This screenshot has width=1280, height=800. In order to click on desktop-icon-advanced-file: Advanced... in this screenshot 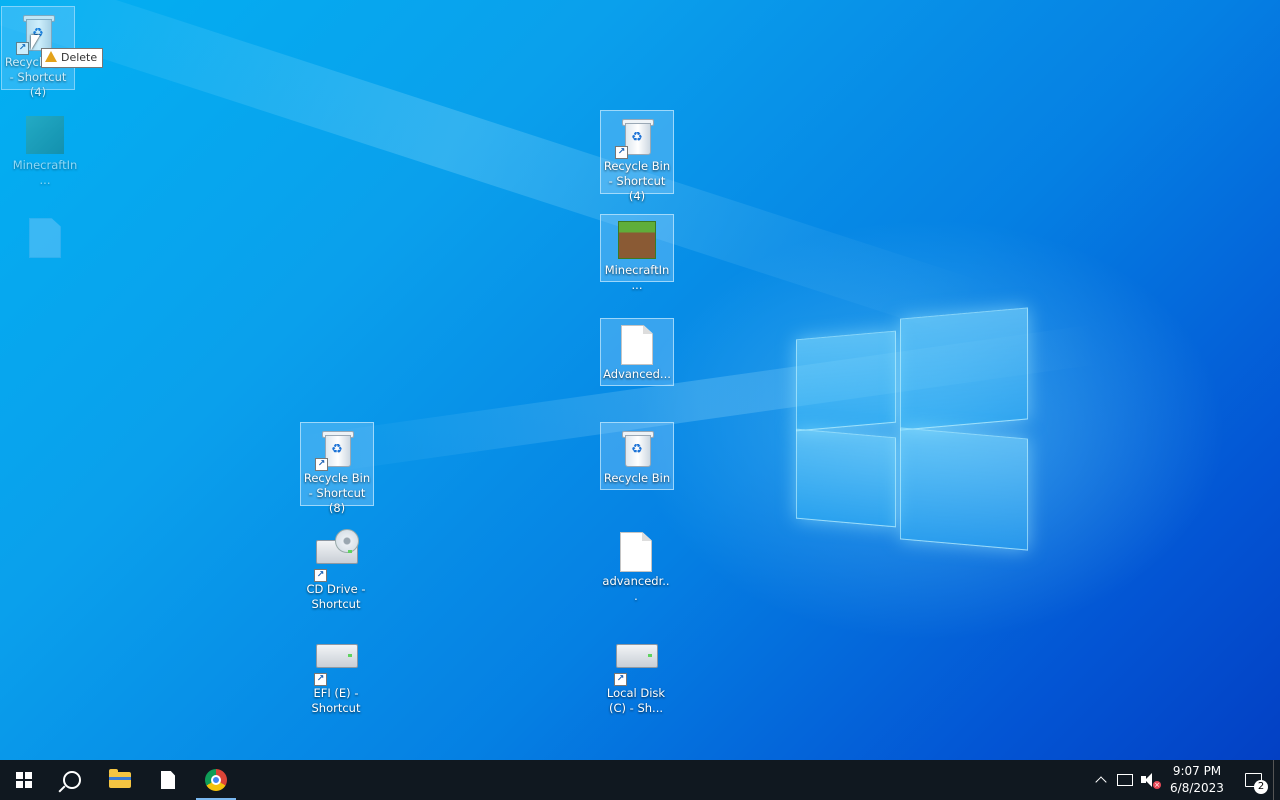, I will do `click(637, 352)`.